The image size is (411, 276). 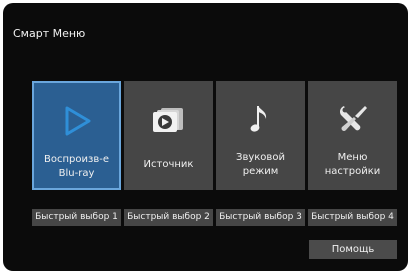 I want to click on tile-label-line2: режим, so click(x=260, y=171).